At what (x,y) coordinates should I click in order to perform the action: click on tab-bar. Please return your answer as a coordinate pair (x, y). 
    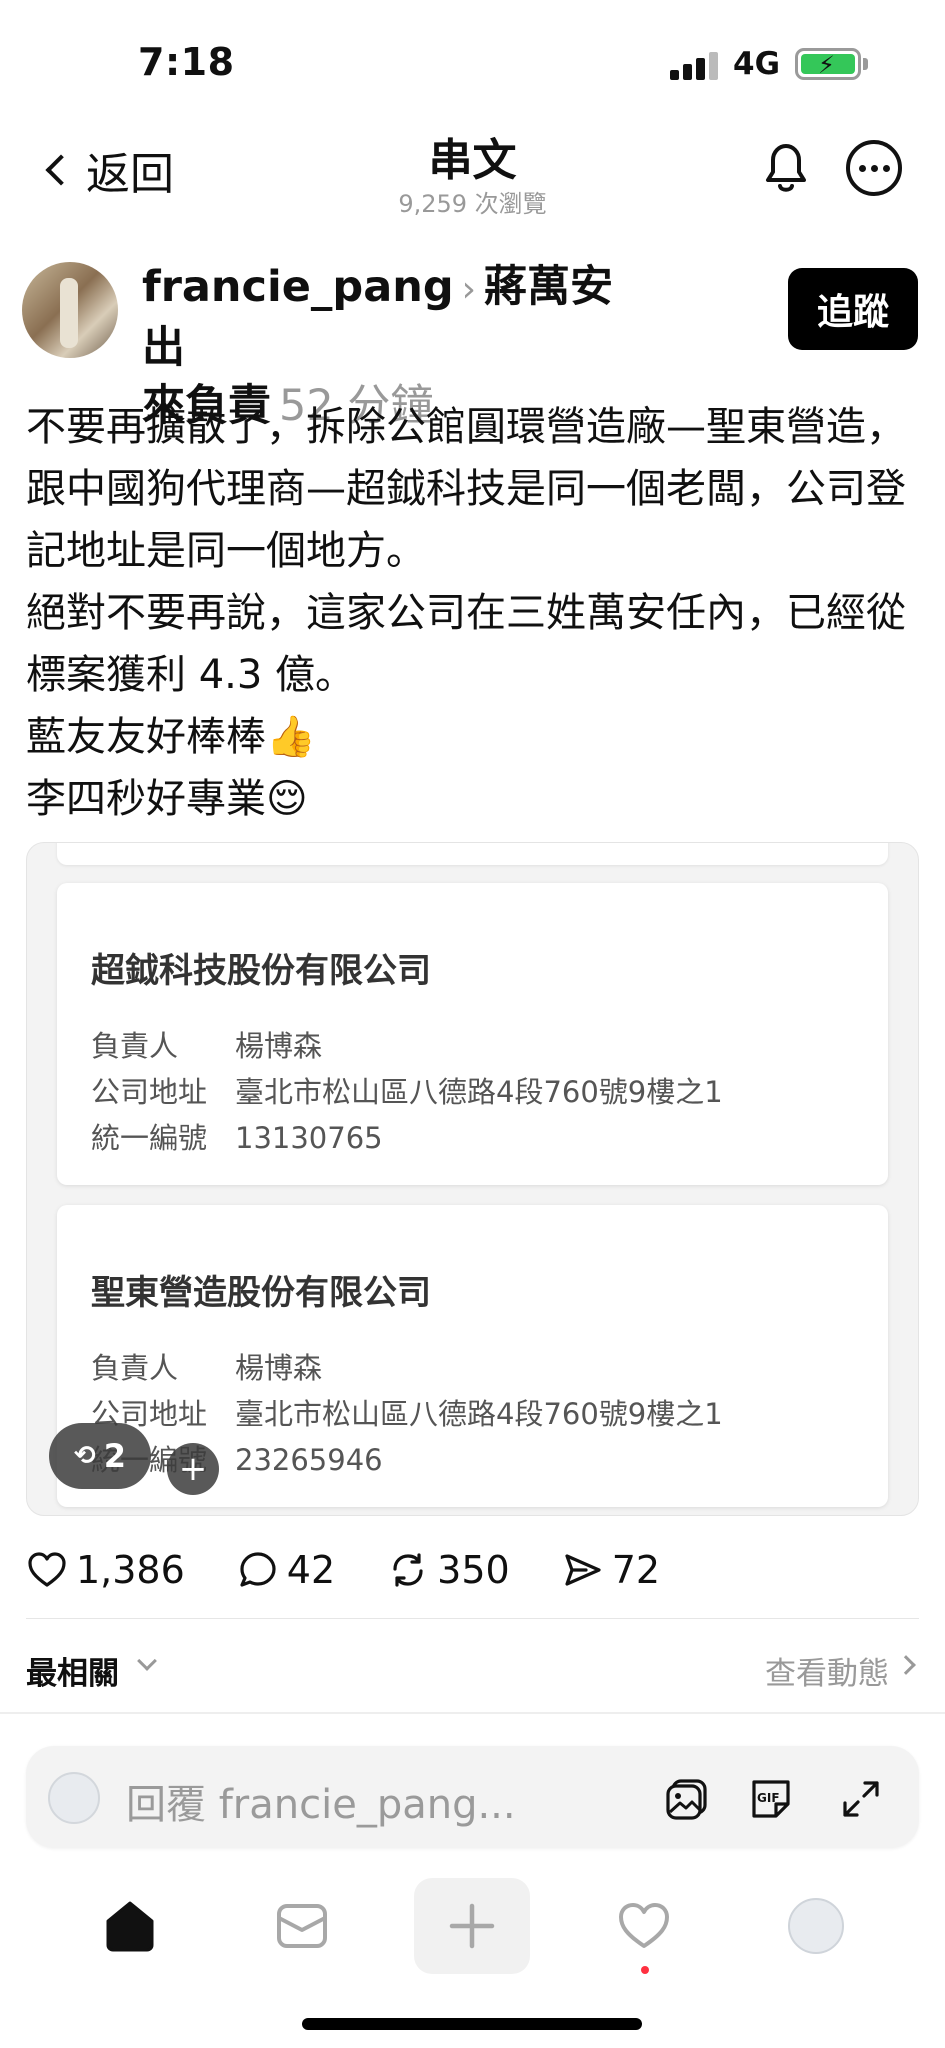
    Looking at the image, I should click on (472, 1933).